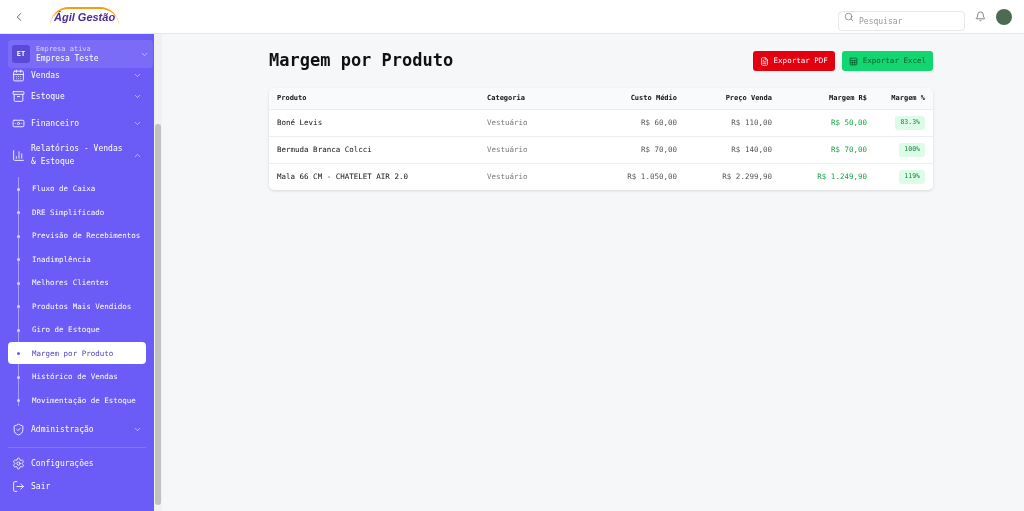 The width and height of the screenshot is (1024, 511). Describe the element at coordinates (18, 429) in the screenshot. I see `shield-icon` at that location.